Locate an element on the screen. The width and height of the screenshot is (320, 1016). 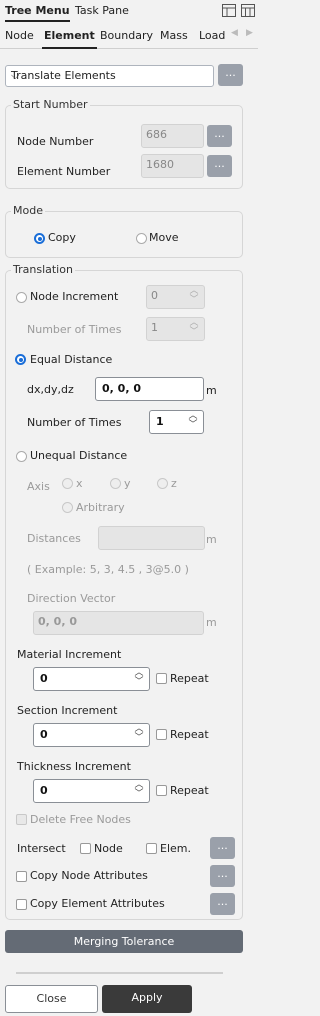
tab-mass: Mass is located at coordinates (174, 35).